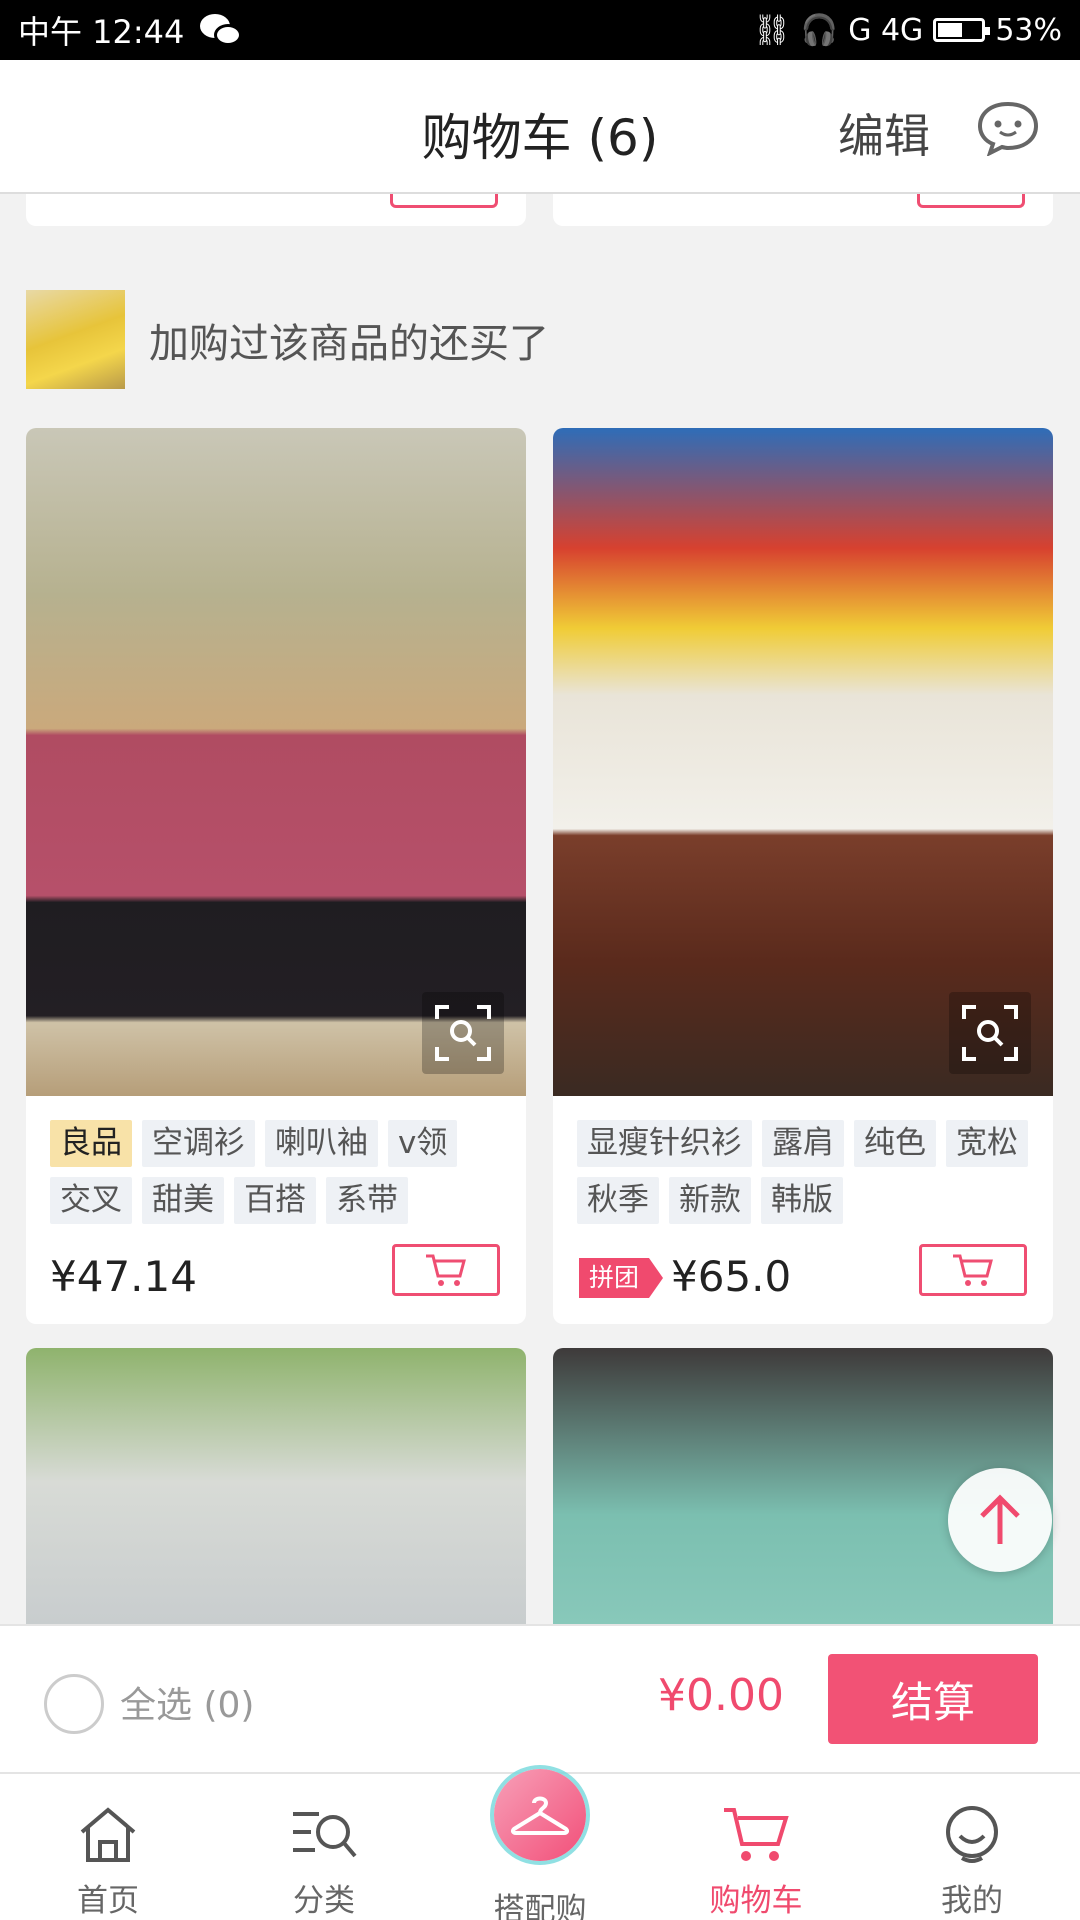 This screenshot has height=1920, width=1080. I want to click on product-price: ¥65.0, so click(731, 1276).